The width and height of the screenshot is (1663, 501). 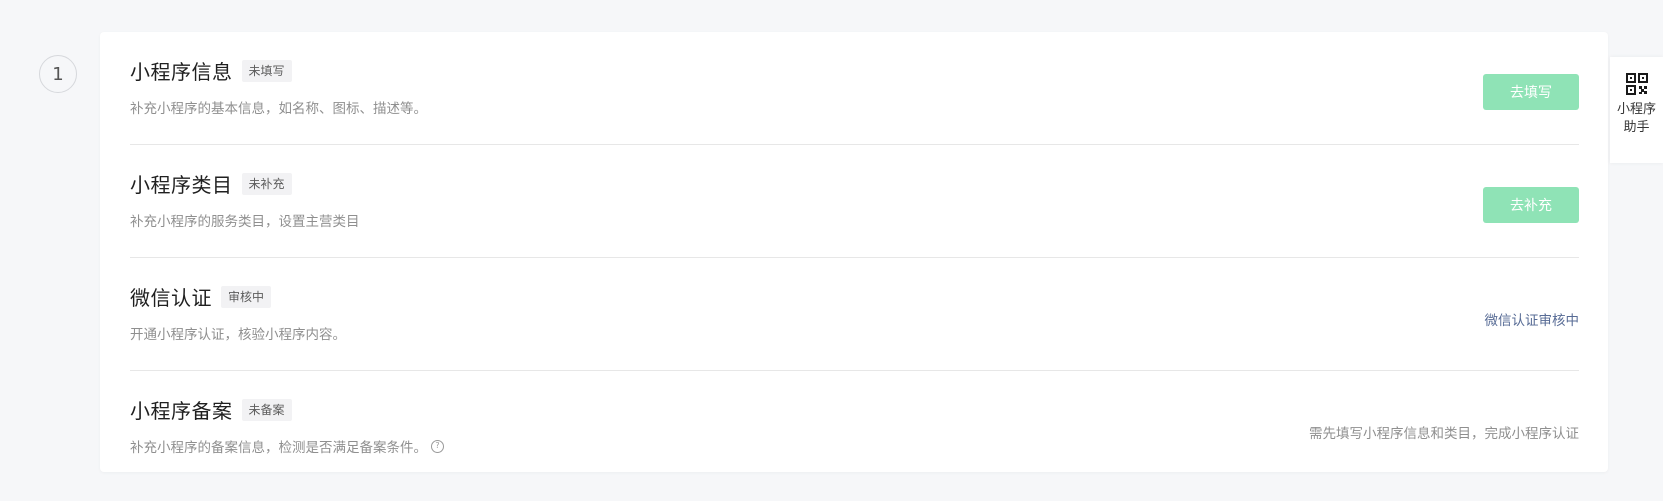 I want to click on item-description-text: 补充小程序的基本信息，如名称、图标、描述等。, so click(x=278, y=109).